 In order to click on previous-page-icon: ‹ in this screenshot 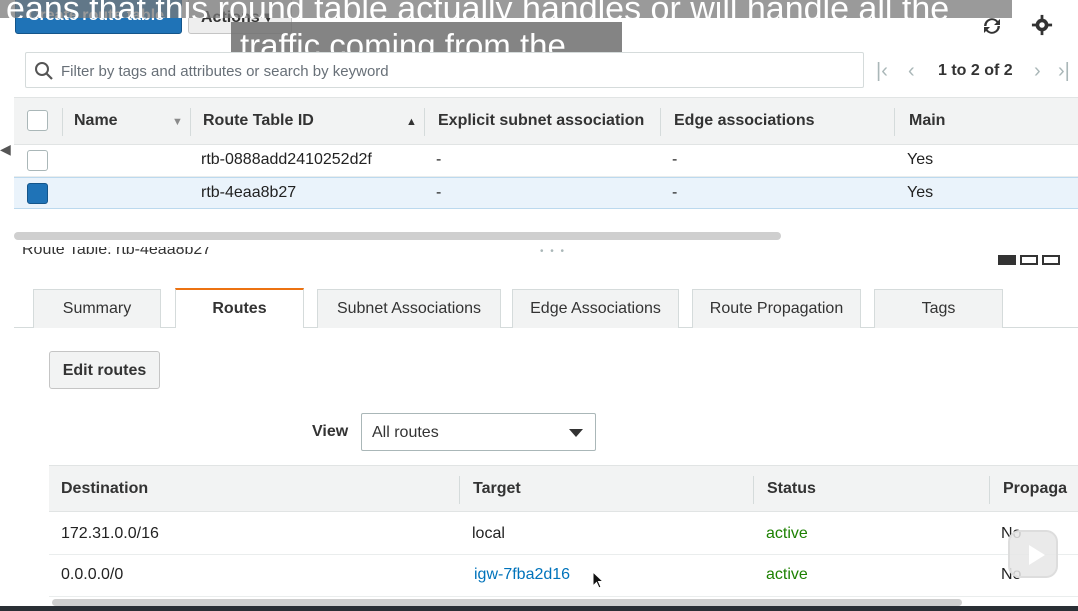, I will do `click(911, 71)`.